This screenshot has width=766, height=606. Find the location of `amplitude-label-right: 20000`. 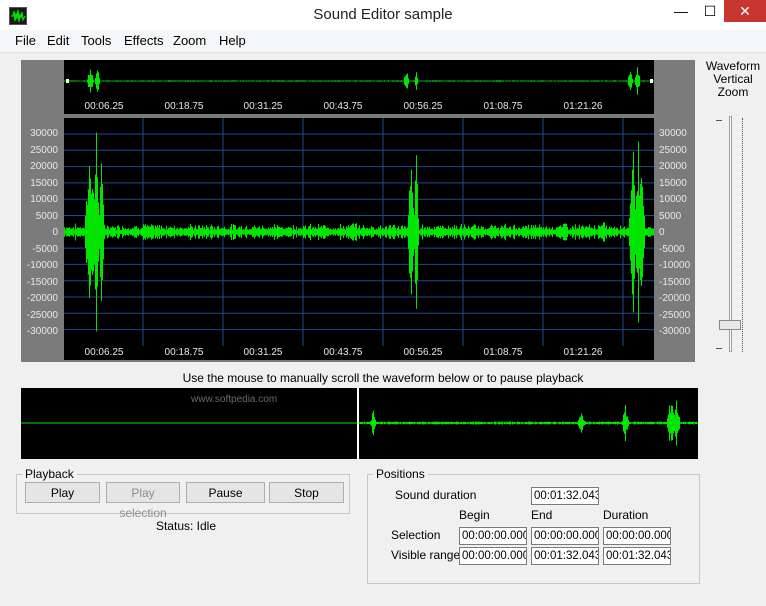

amplitude-label-right: 20000 is located at coordinates (673, 166).